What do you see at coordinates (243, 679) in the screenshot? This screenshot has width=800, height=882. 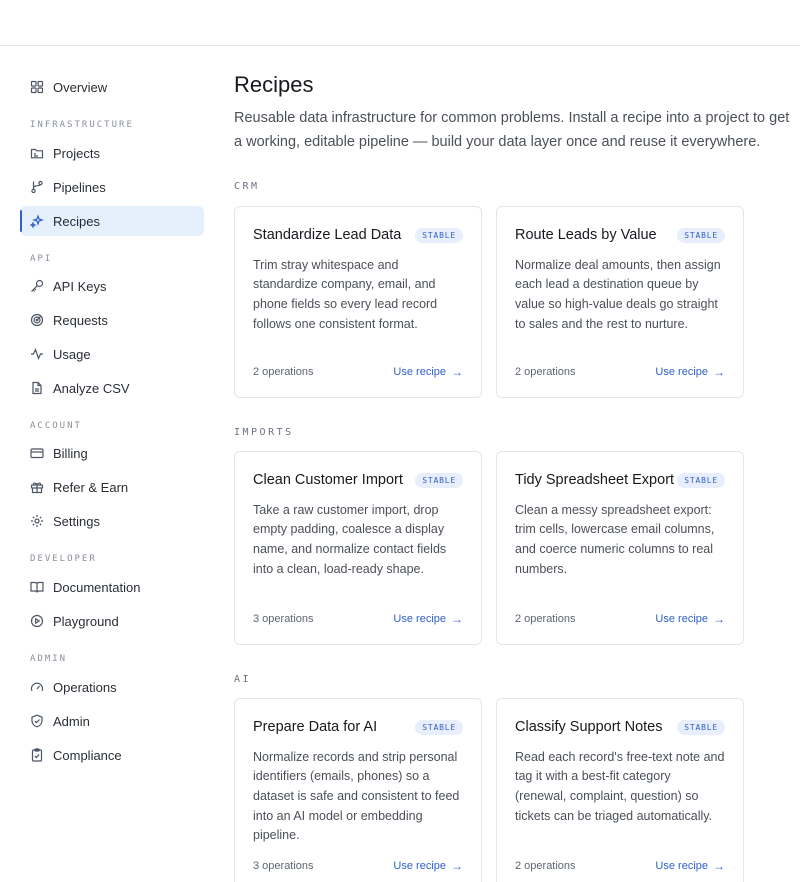 I see `category-label-ai: AI` at bounding box center [243, 679].